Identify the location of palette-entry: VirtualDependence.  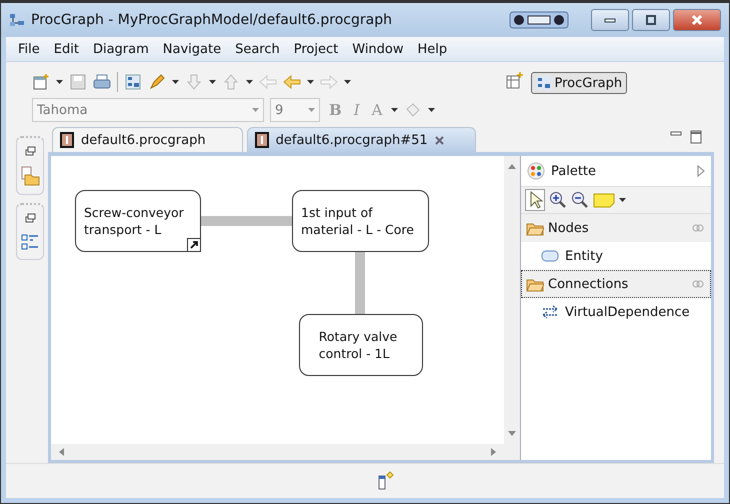
(616, 312).